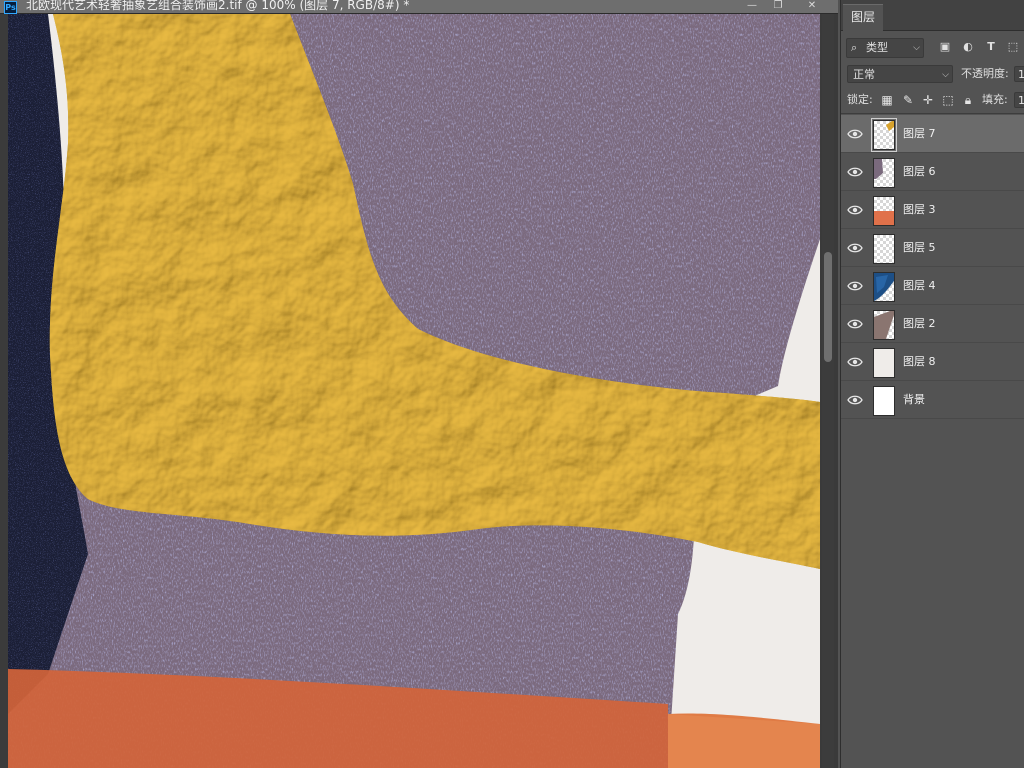 This screenshot has width=1024, height=768. Describe the element at coordinates (812, 6) in the screenshot. I see `close-button: ✕` at that location.